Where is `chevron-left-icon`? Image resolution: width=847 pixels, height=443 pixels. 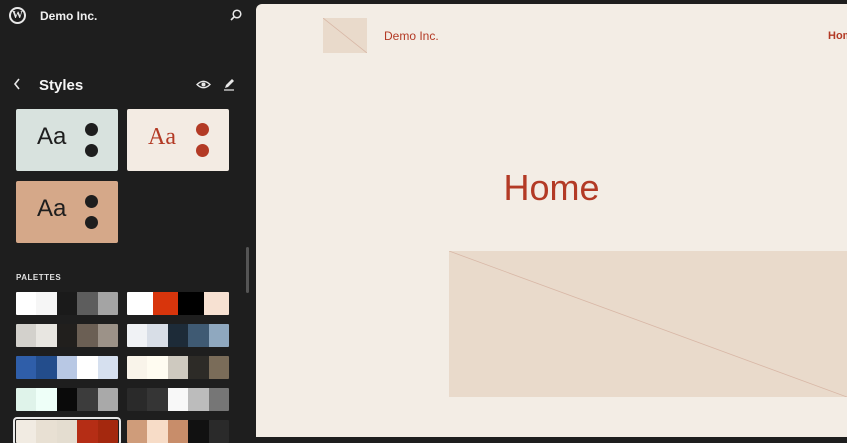
chevron-left-icon is located at coordinates (17, 84).